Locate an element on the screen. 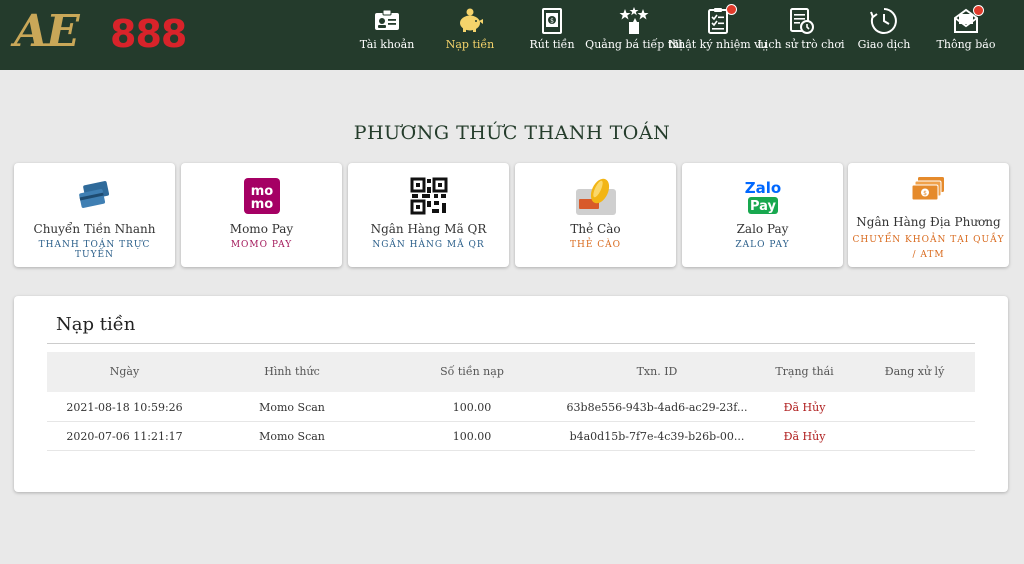  momo-logo-icon: mo mo is located at coordinates (261, 196).